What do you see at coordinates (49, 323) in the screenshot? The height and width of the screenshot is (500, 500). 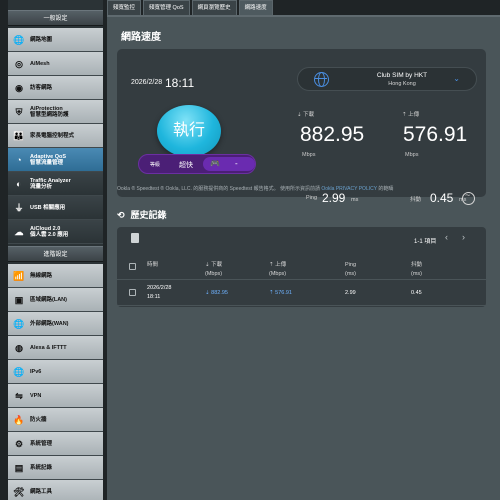 I see `sidebar-item-label: 外部網路(WAN)` at bounding box center [49, 323].